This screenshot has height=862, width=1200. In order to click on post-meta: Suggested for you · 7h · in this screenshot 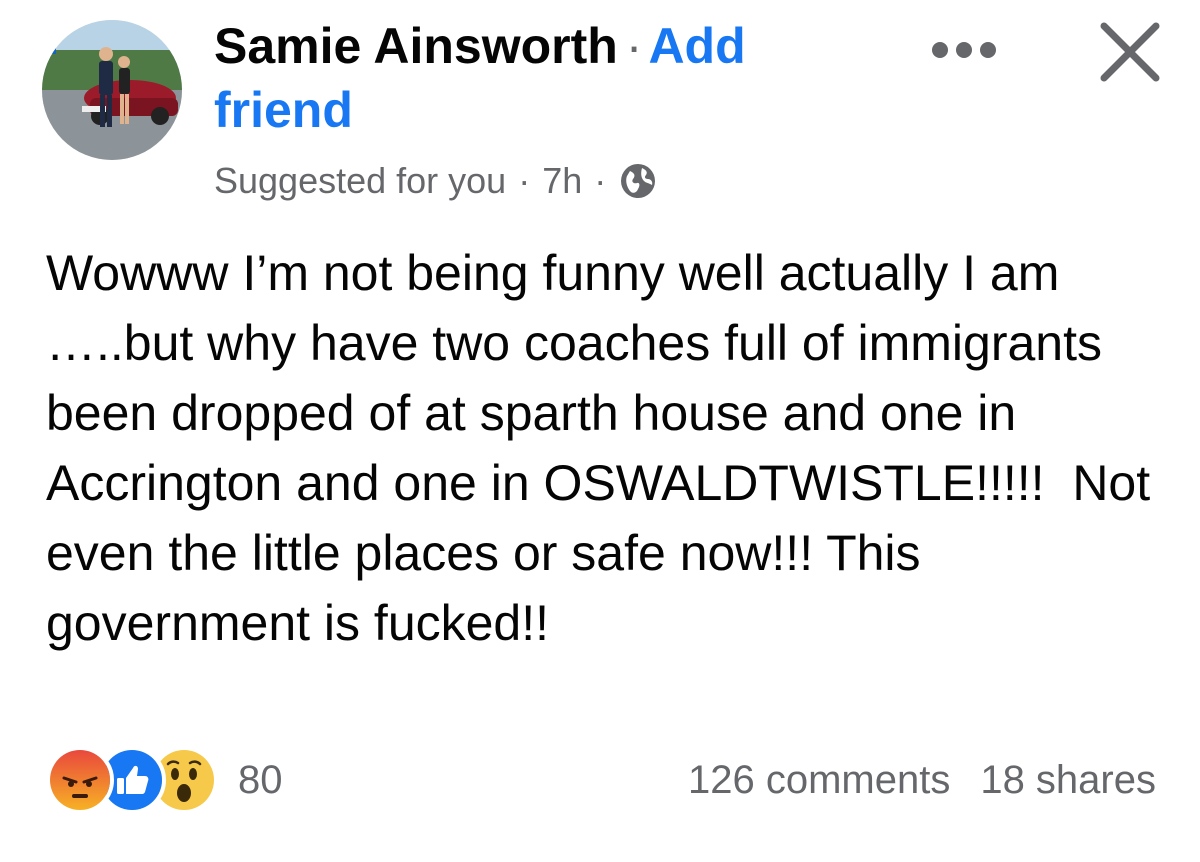, I will do `click(436, 181)`.